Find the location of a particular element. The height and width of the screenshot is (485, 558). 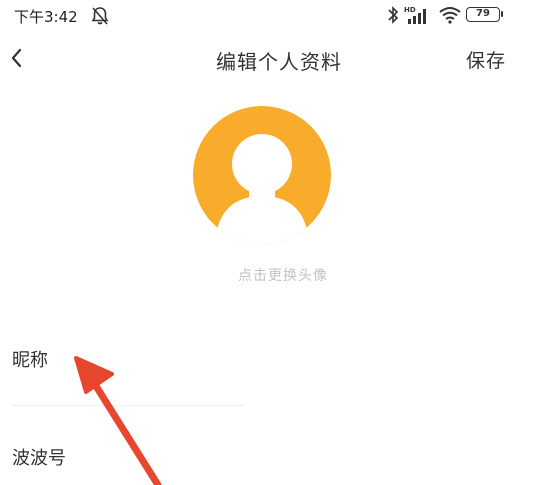

nickname-label: 昵称 is located at coordinates (30, 360).